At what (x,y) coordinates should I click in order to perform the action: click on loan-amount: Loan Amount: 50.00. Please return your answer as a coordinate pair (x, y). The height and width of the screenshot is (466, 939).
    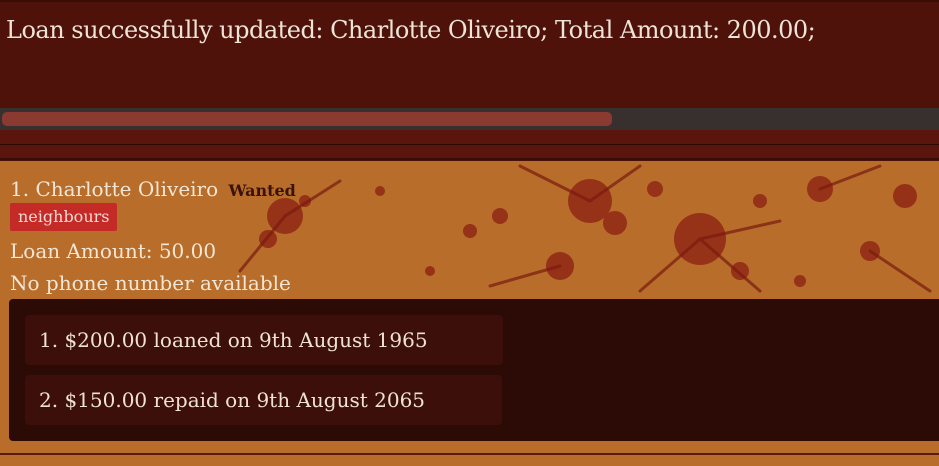
    Looking at the image, I should click on (113, 251).